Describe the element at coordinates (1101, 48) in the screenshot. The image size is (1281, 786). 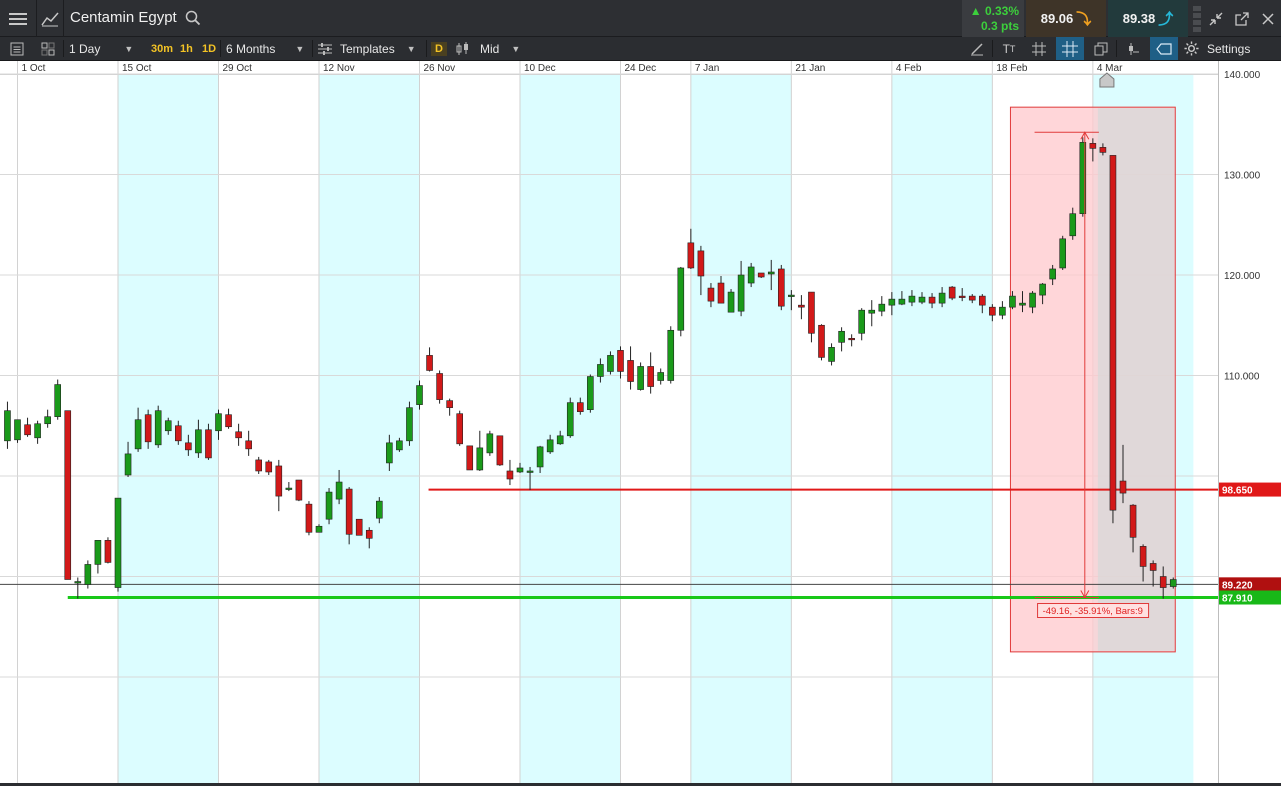
I see `copy-icon` at that location.